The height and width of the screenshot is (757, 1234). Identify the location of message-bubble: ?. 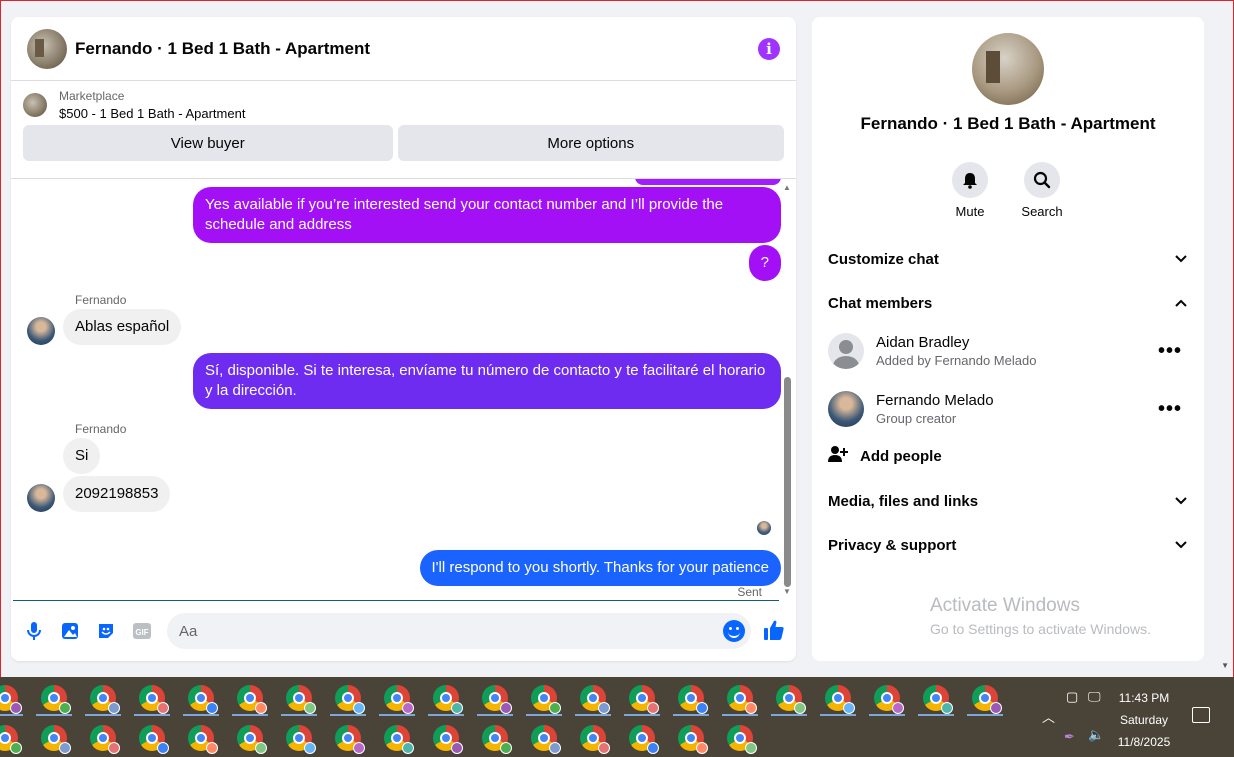
(764, 263).